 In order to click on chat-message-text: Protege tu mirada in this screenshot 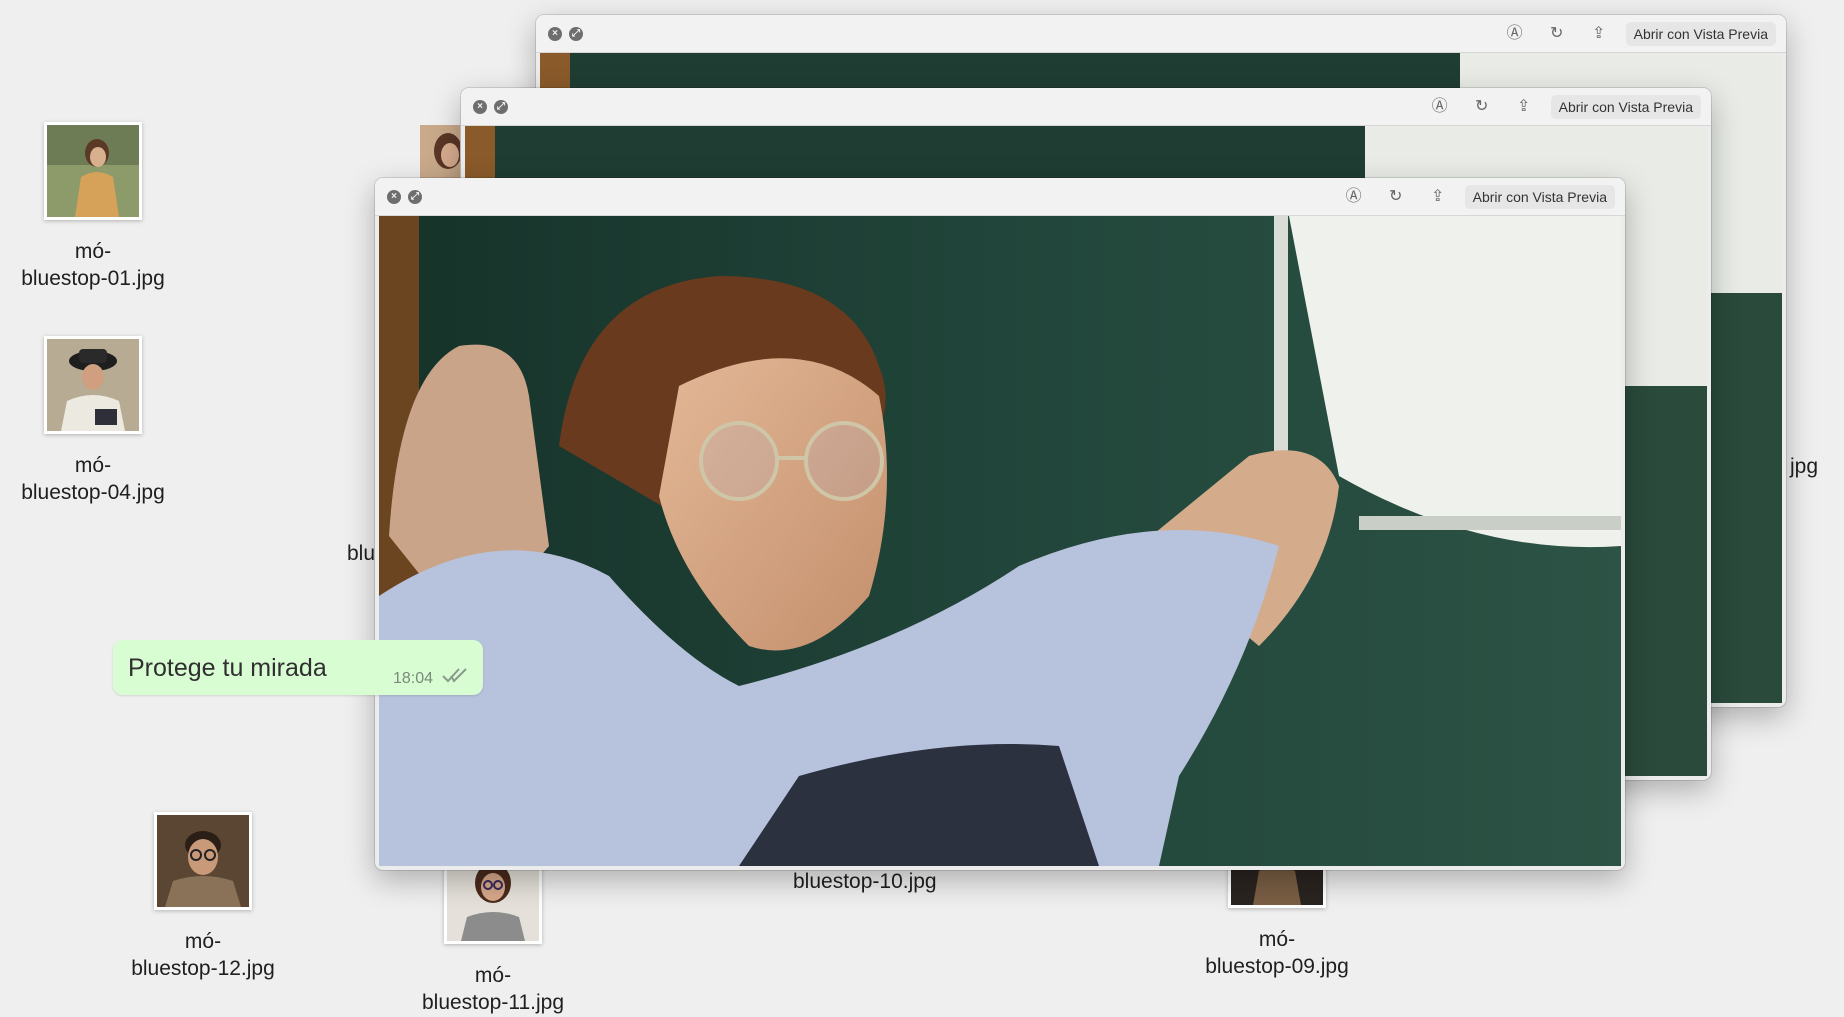, I will do `click(227, 668)`.